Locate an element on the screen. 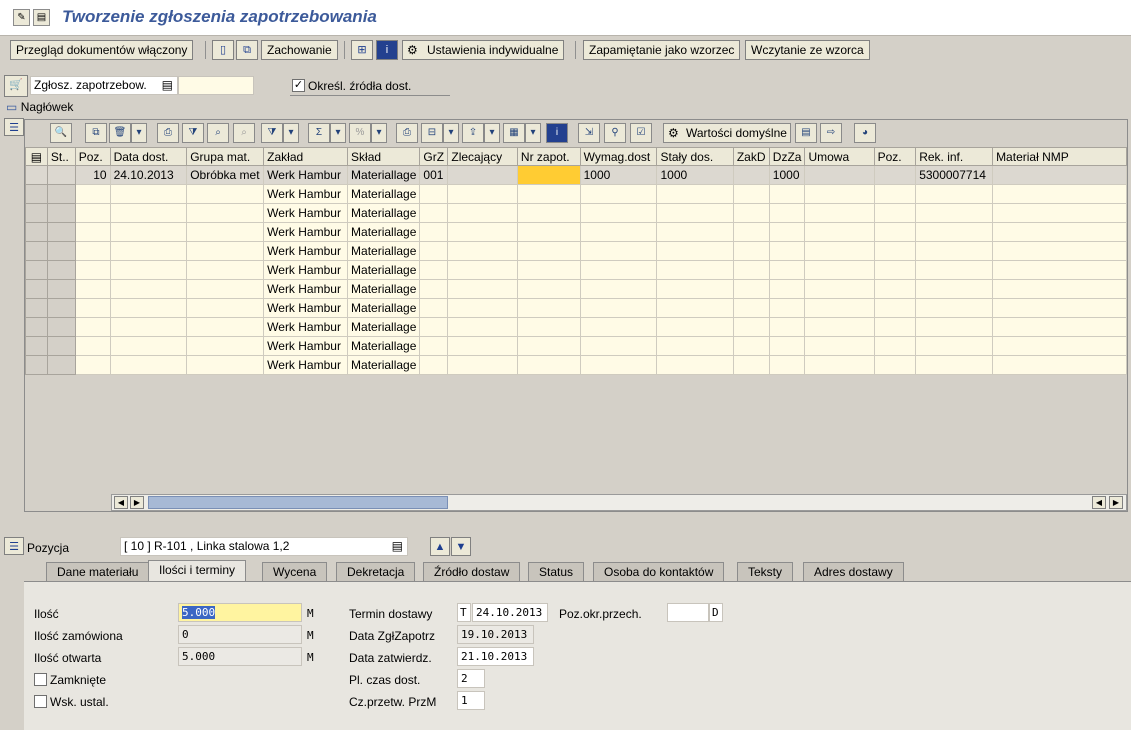 The image size is (1131, 730). personal-settings-button: ⚙ Ustawienia indywidualne is located at coordinates (483, 50).